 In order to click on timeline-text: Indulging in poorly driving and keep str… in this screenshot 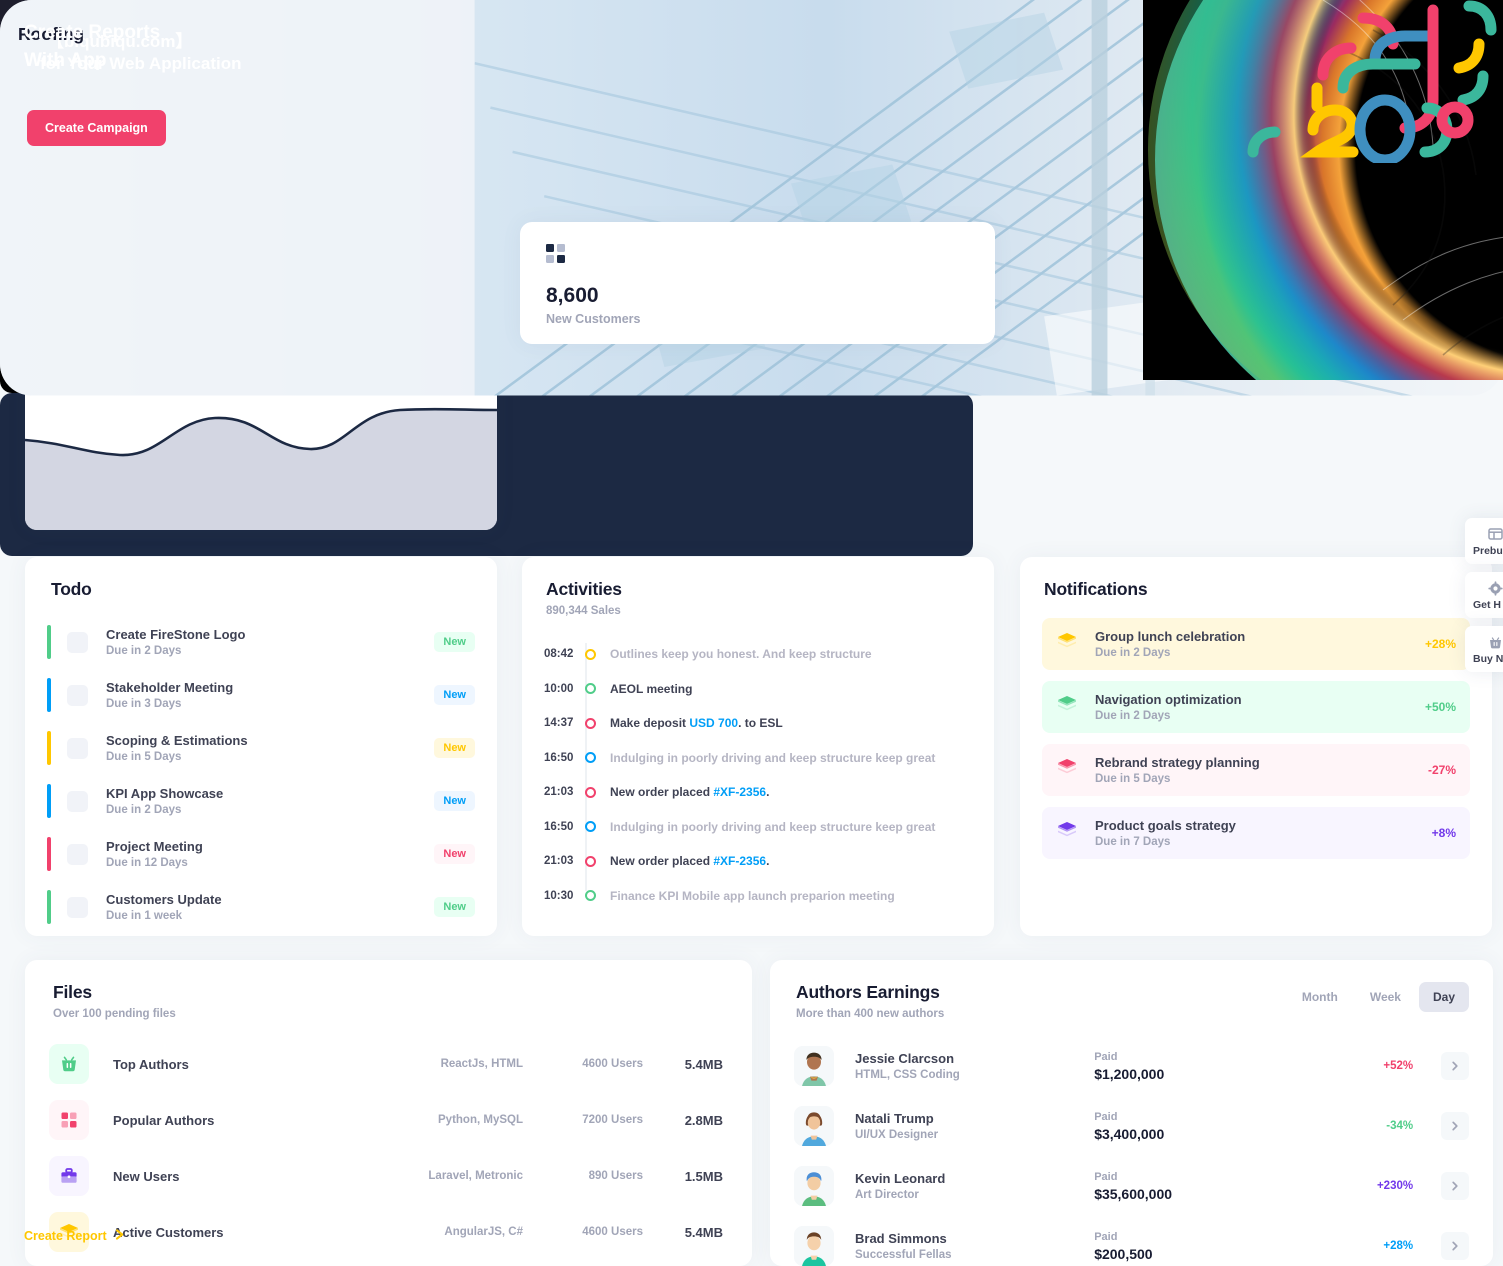, I will do `click(773, 826)`.